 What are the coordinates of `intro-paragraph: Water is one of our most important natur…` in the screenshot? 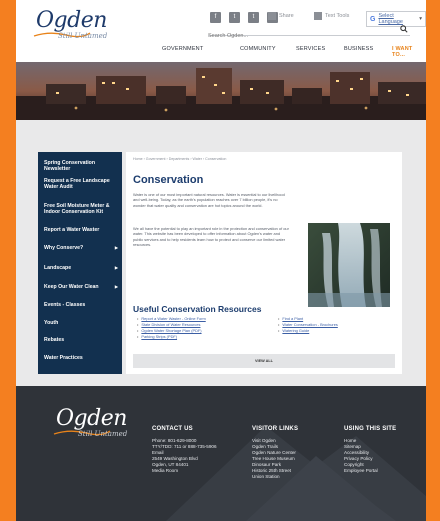 It's located at (209, 200).